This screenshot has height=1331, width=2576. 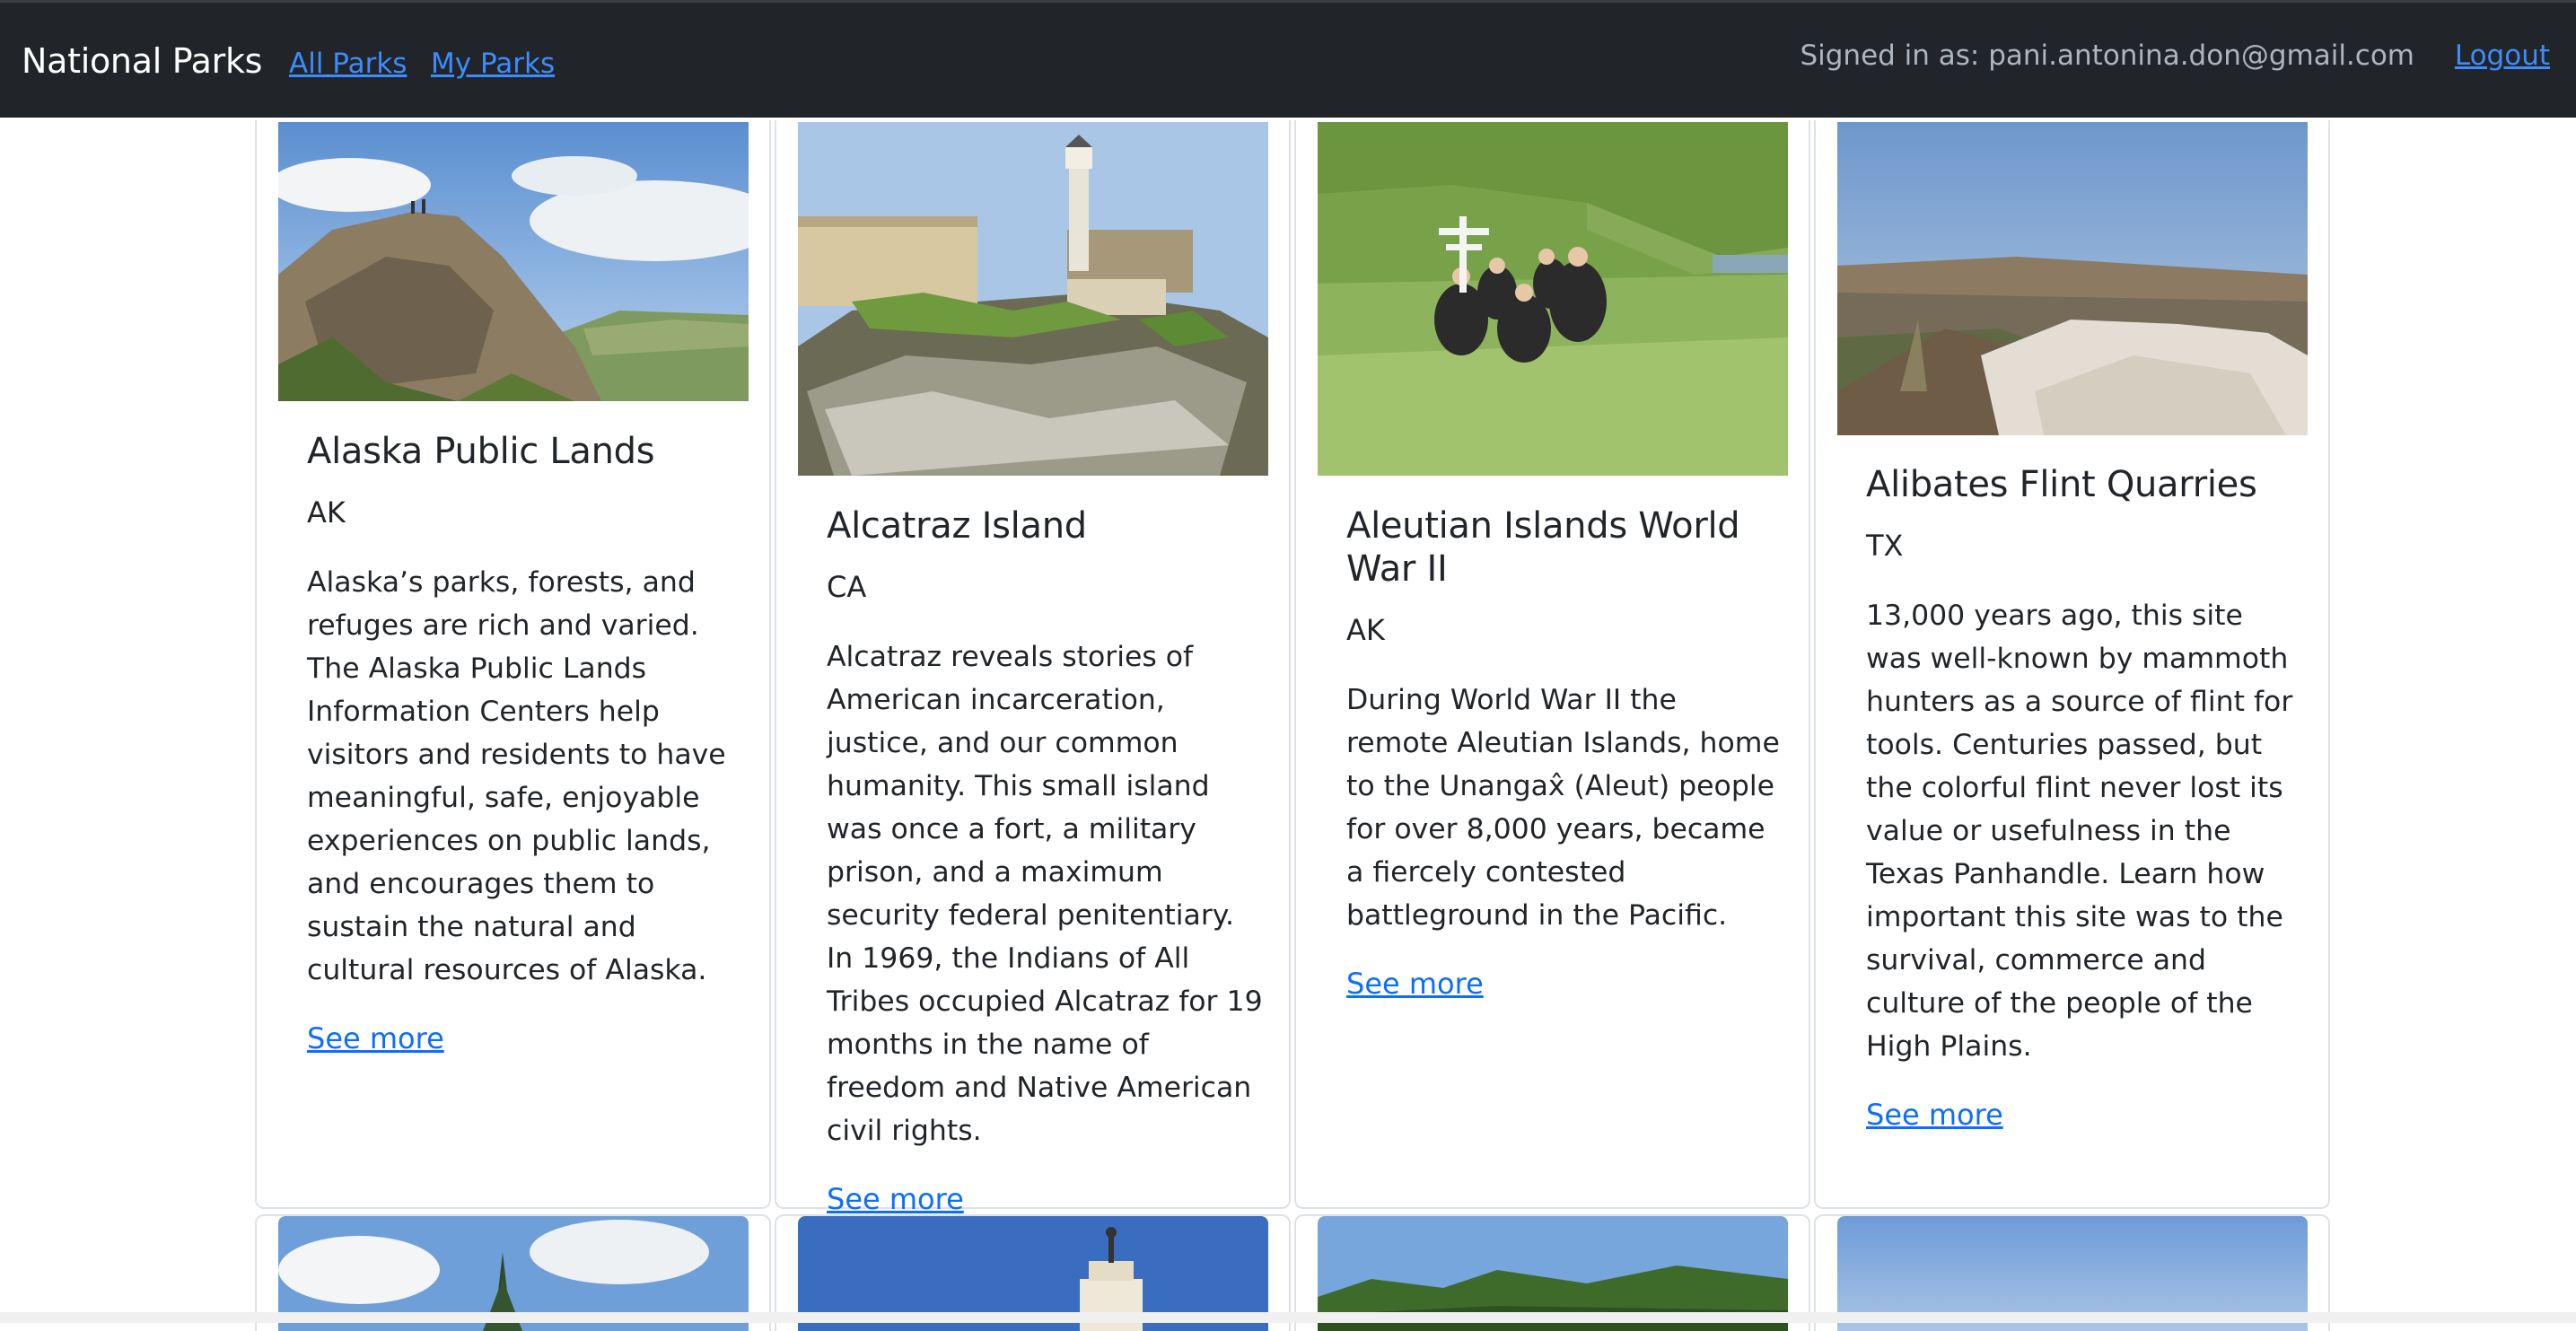 I want to click on nav-link-all-parks: All Parks, so click(x=348, y=64).